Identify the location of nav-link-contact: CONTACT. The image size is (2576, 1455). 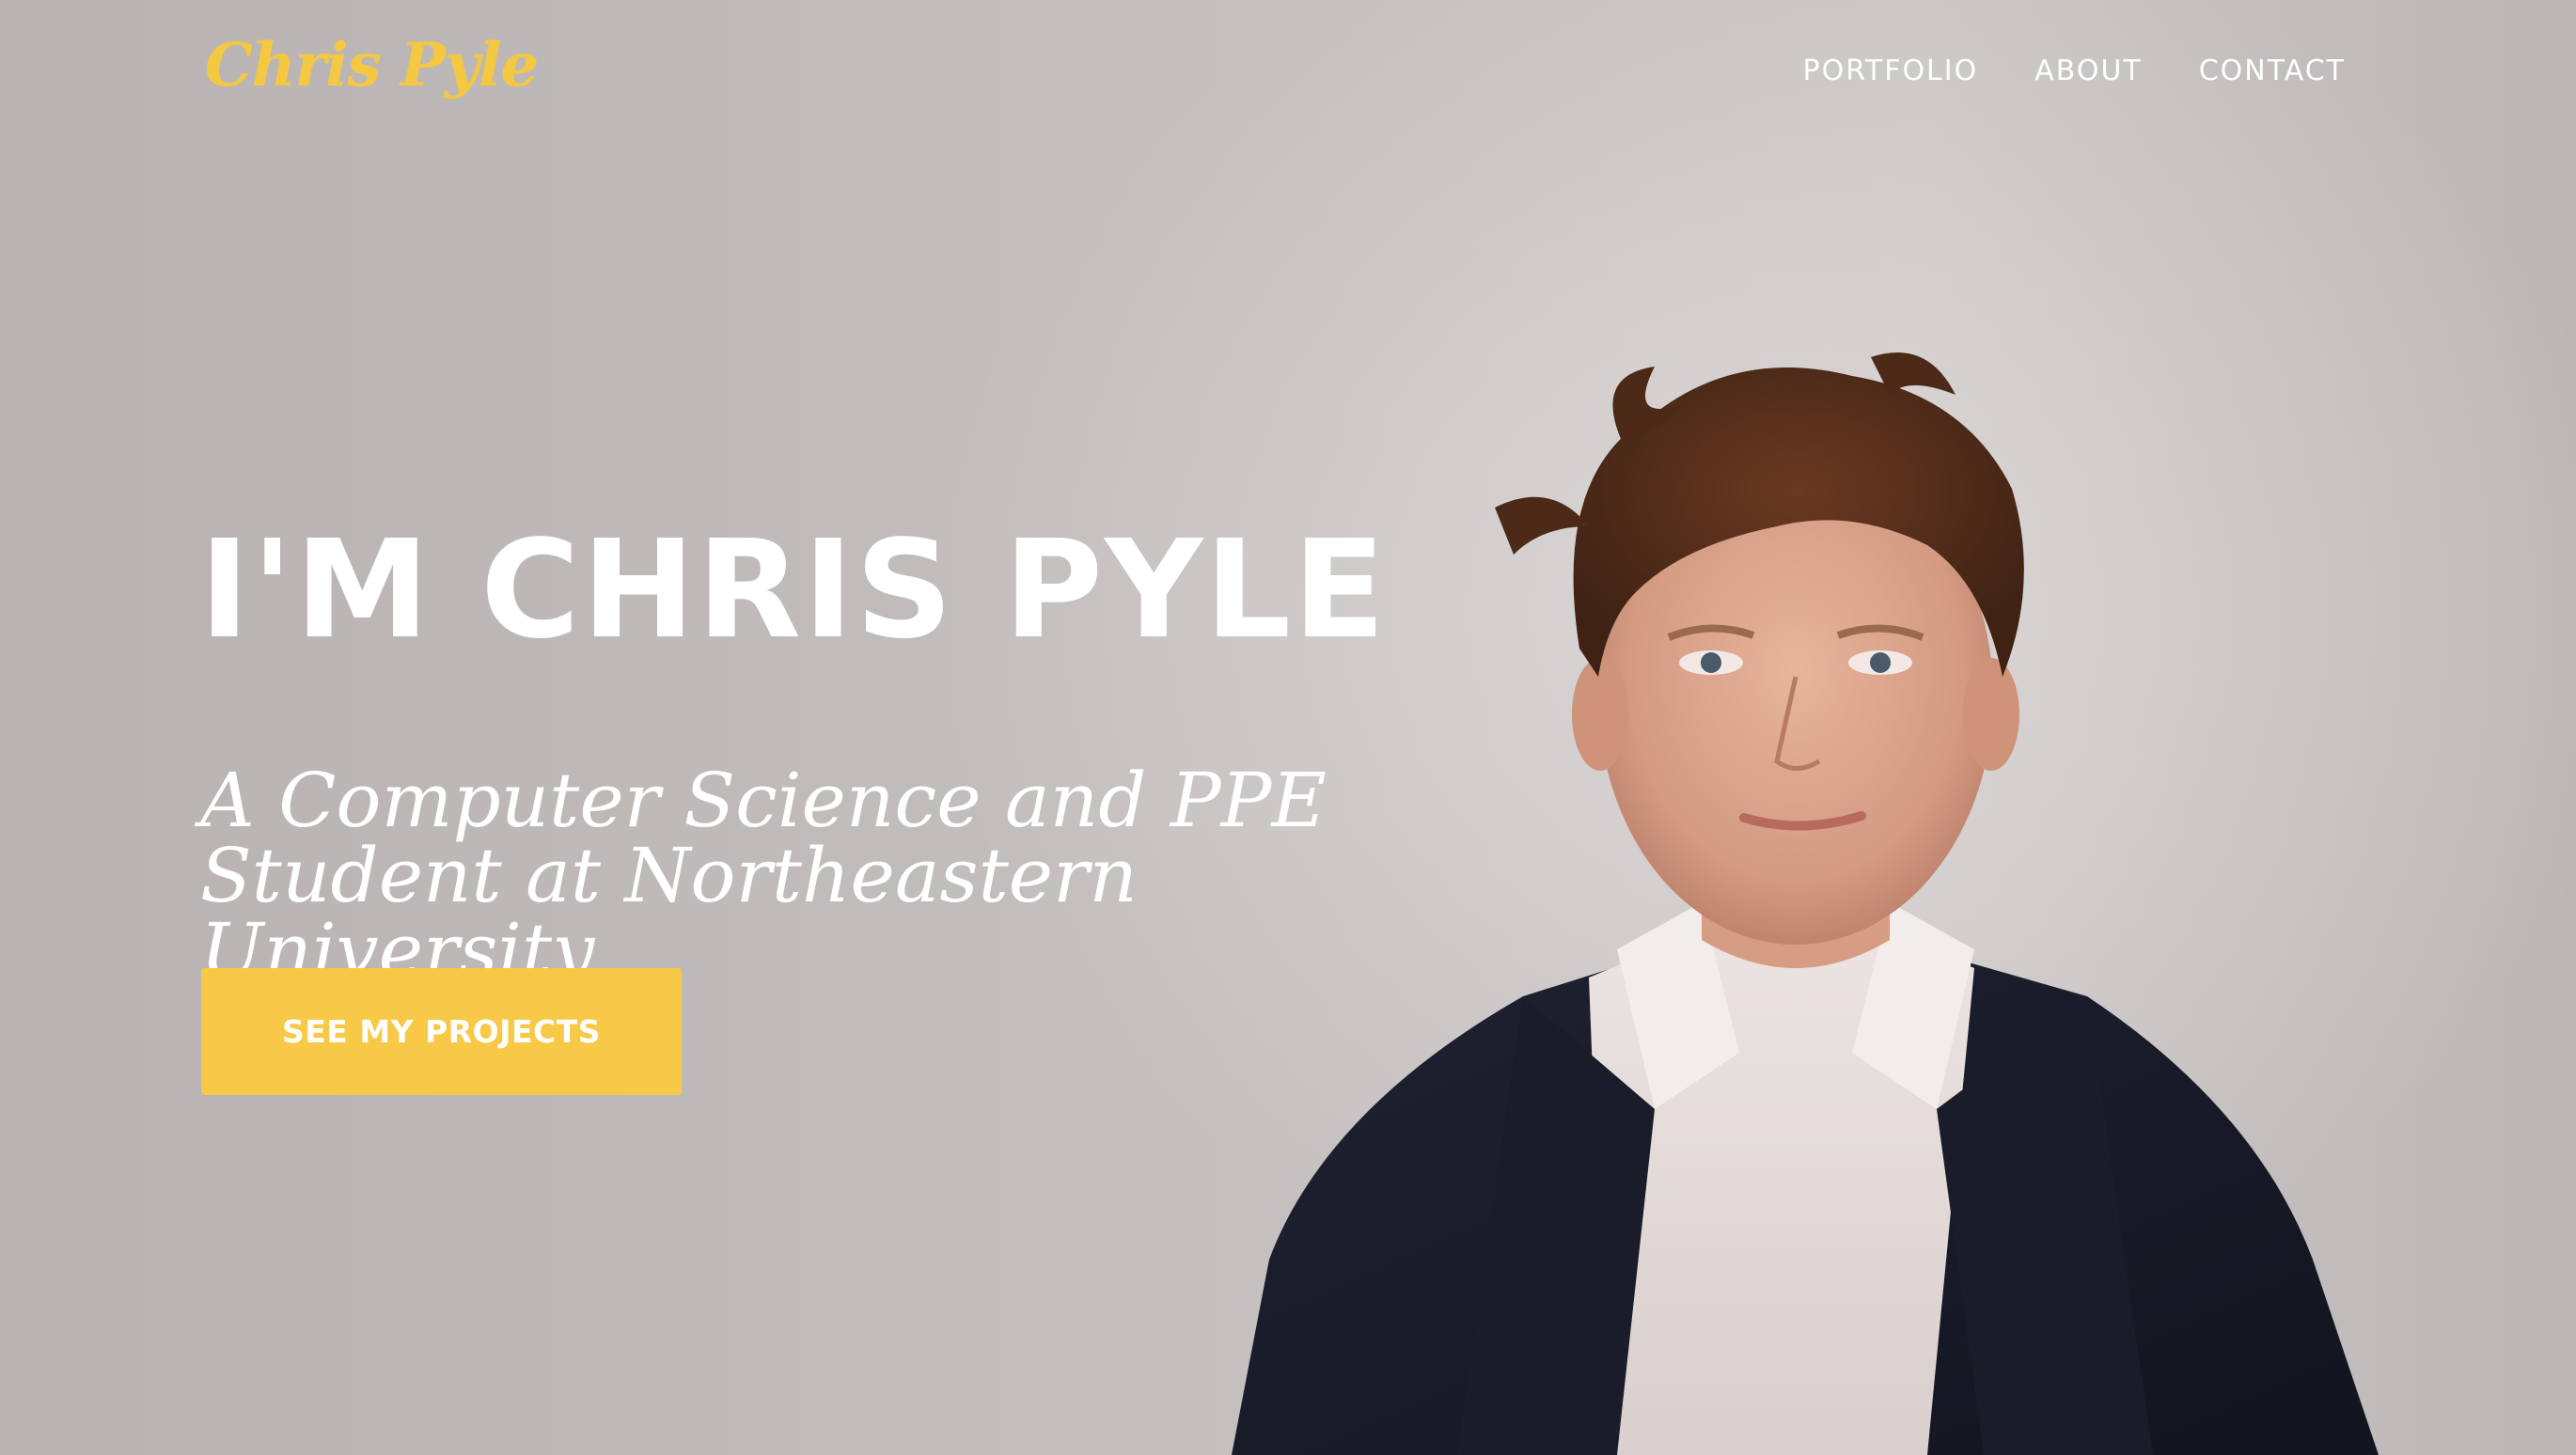
(2273, 71).